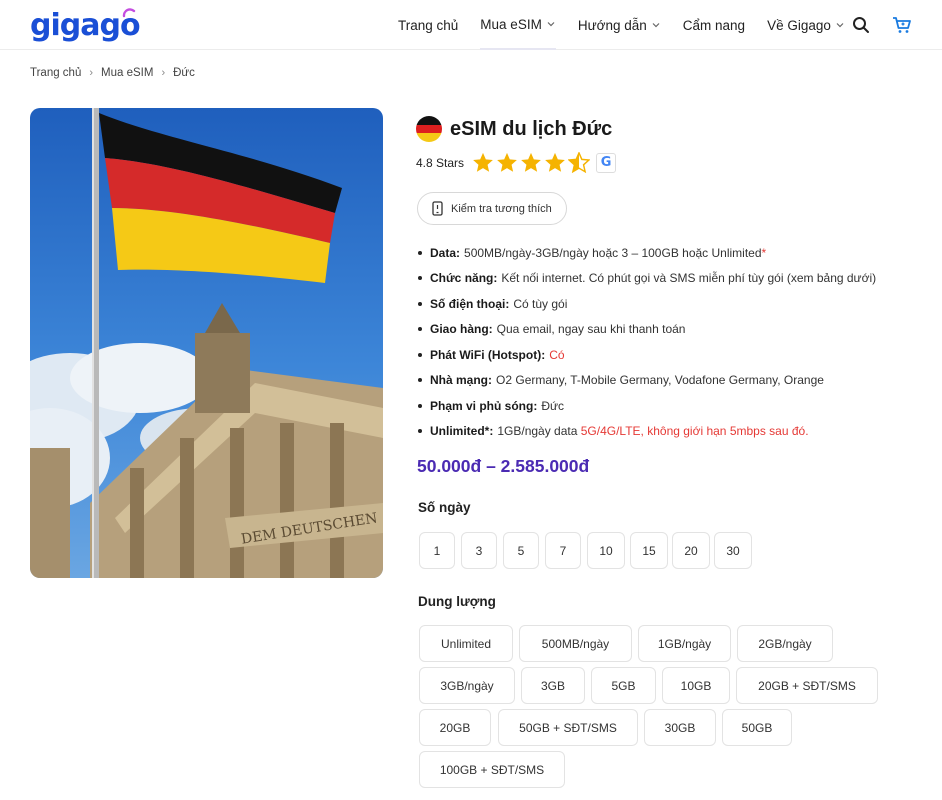  Describe the element at coordinates (127, 73) in the screenshot. I see `breadcrumb-buy-esim: Mua eSIM` at that location.